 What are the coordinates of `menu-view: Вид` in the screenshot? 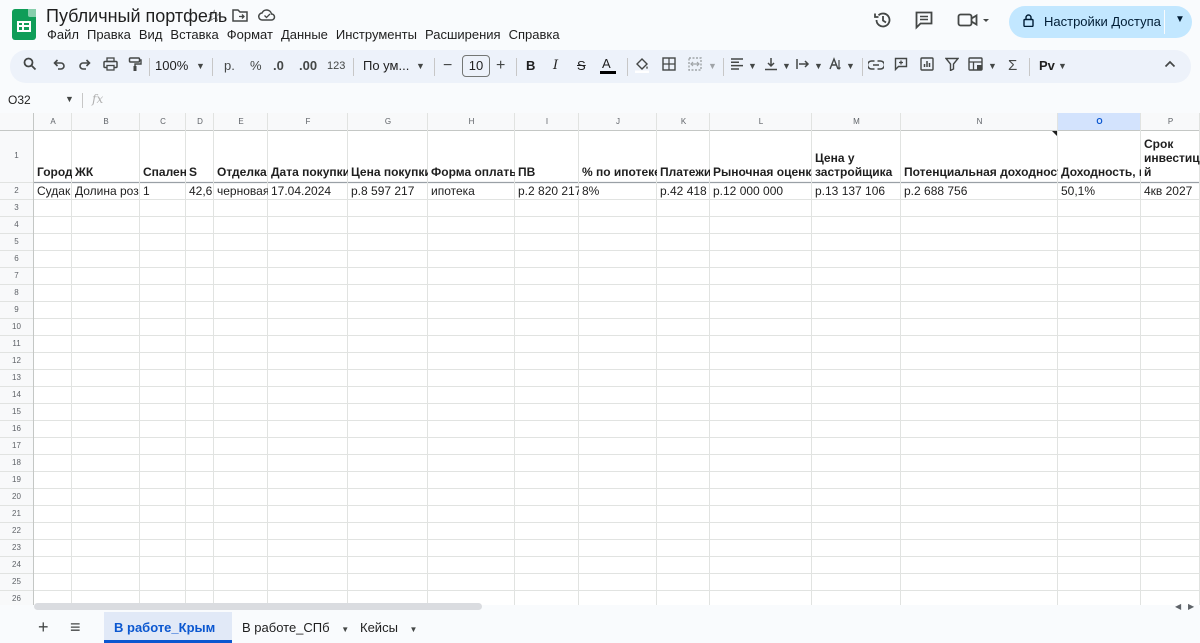 It's located at (153, 34).